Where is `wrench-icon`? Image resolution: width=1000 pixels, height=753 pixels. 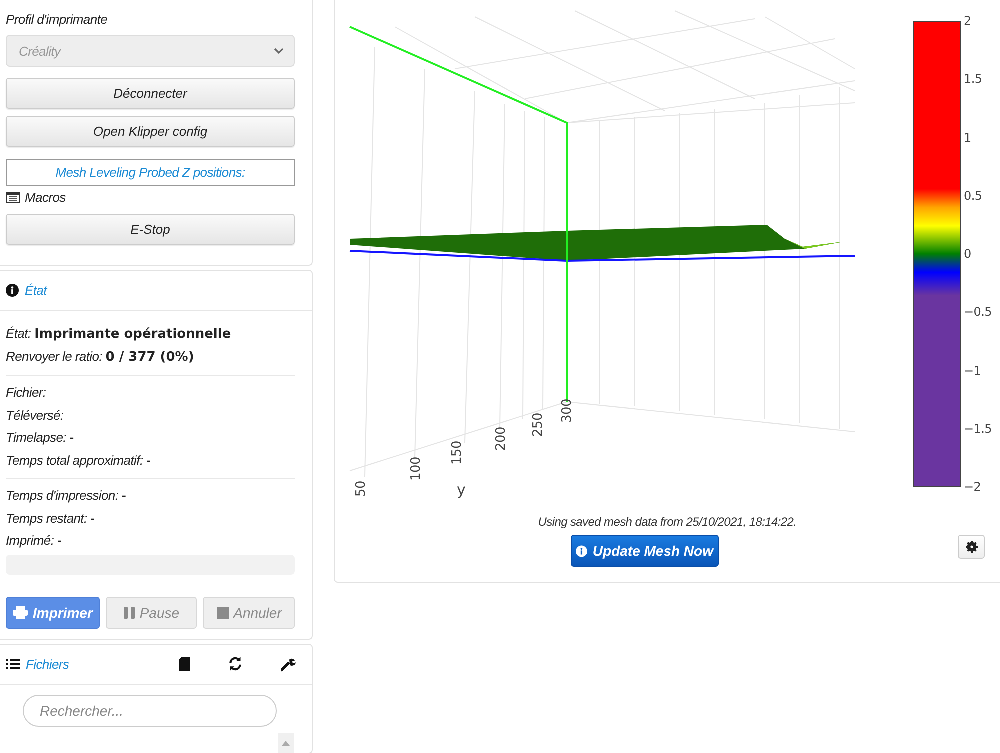 wrench-icon is located at coordinates (288, 664).